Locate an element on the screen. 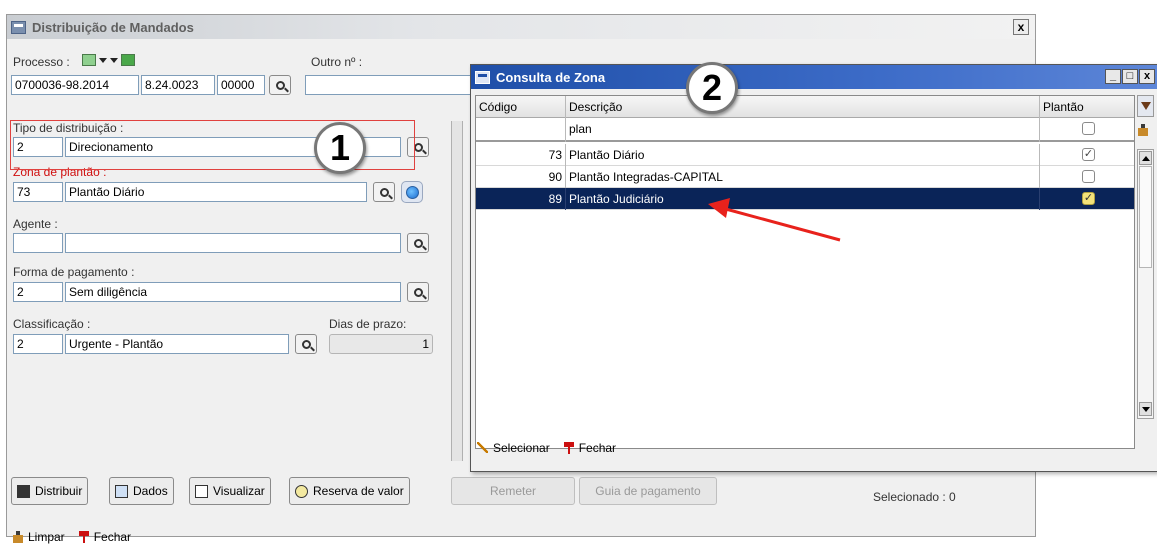  classificacao-field: Urgente - Plantão is located at coordinates (177, 344).